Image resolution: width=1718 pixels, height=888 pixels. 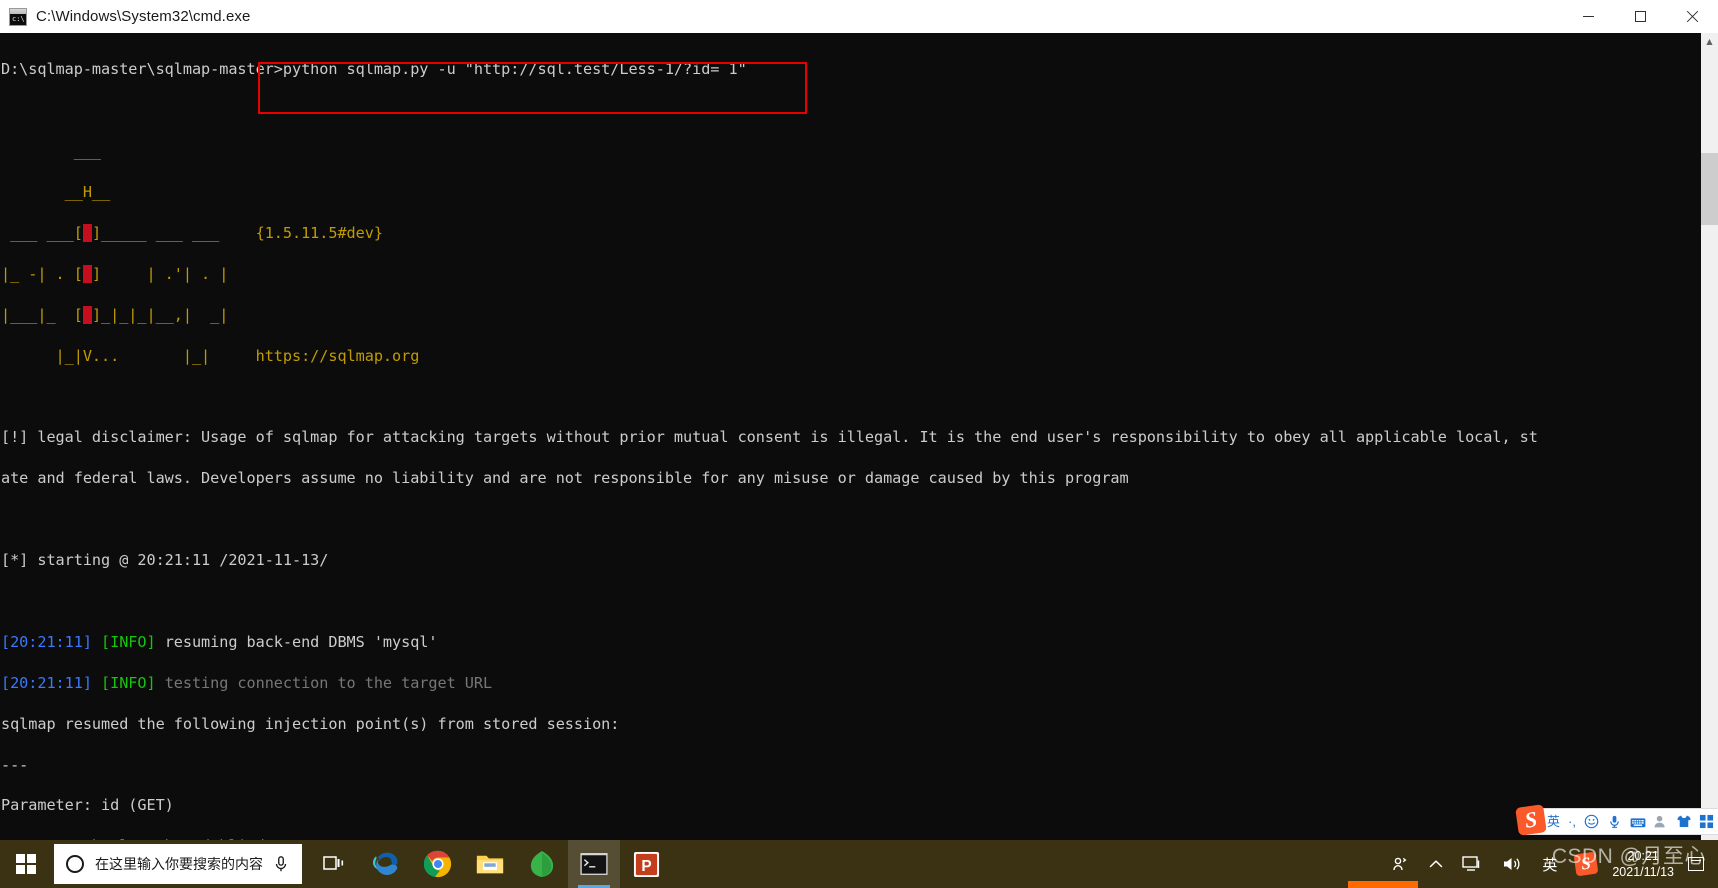 I want to click on user-icon, so click(x=1660, y=821).